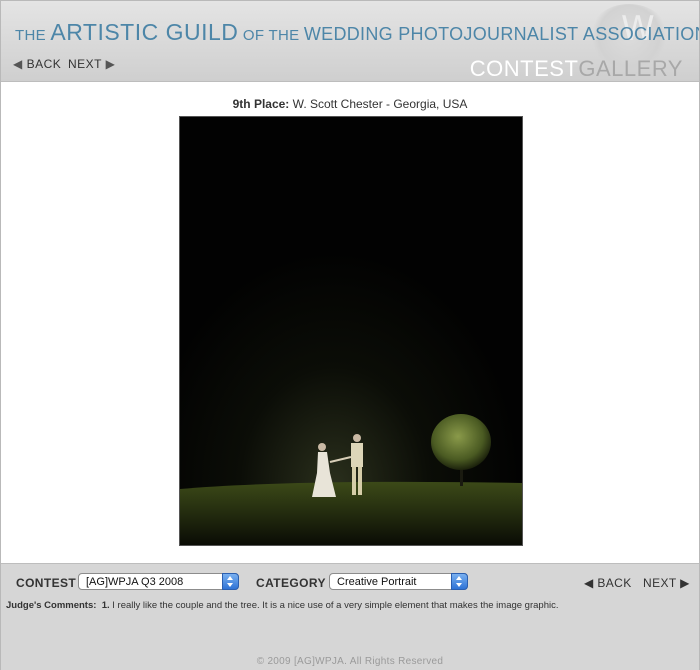  I want to click on header-next-label: NEXT, so click(85, 64).